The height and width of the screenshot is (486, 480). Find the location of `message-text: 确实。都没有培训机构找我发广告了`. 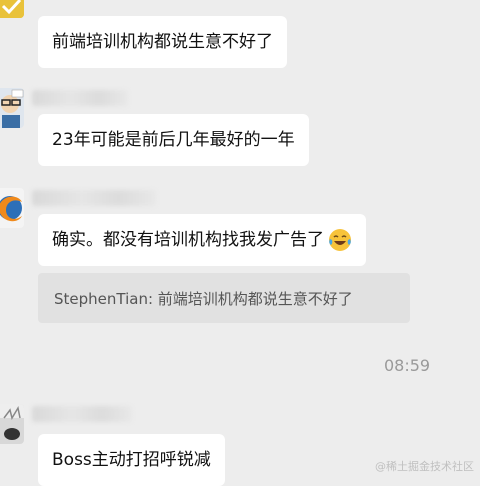

message-text: 确实。都没有培训机构找我发广告了 is located at coordinates (188, 240).